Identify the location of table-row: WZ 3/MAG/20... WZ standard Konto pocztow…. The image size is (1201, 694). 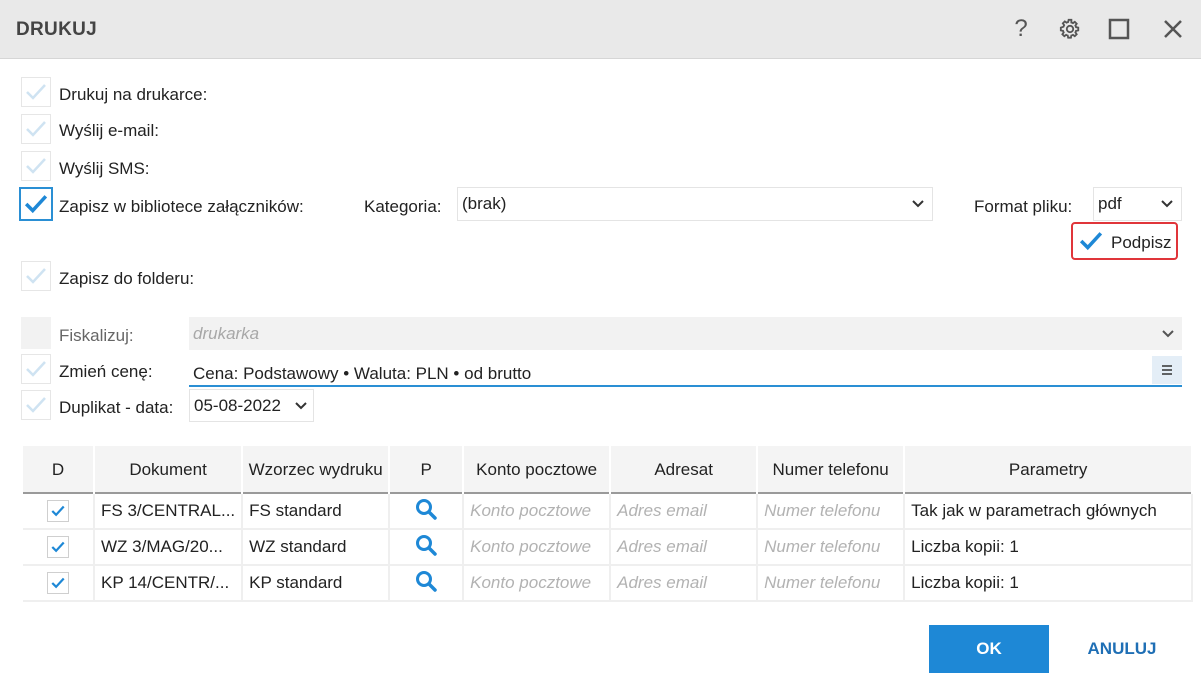
(608, 547).